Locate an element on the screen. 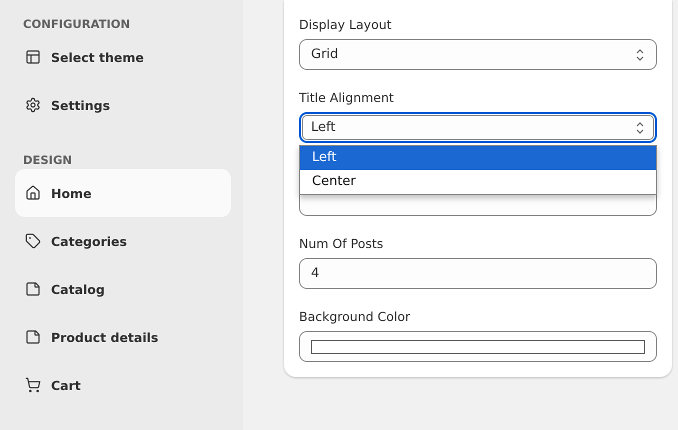 This screenshot has height=430, width=678. home-icon is located at coordinates (33, 193).